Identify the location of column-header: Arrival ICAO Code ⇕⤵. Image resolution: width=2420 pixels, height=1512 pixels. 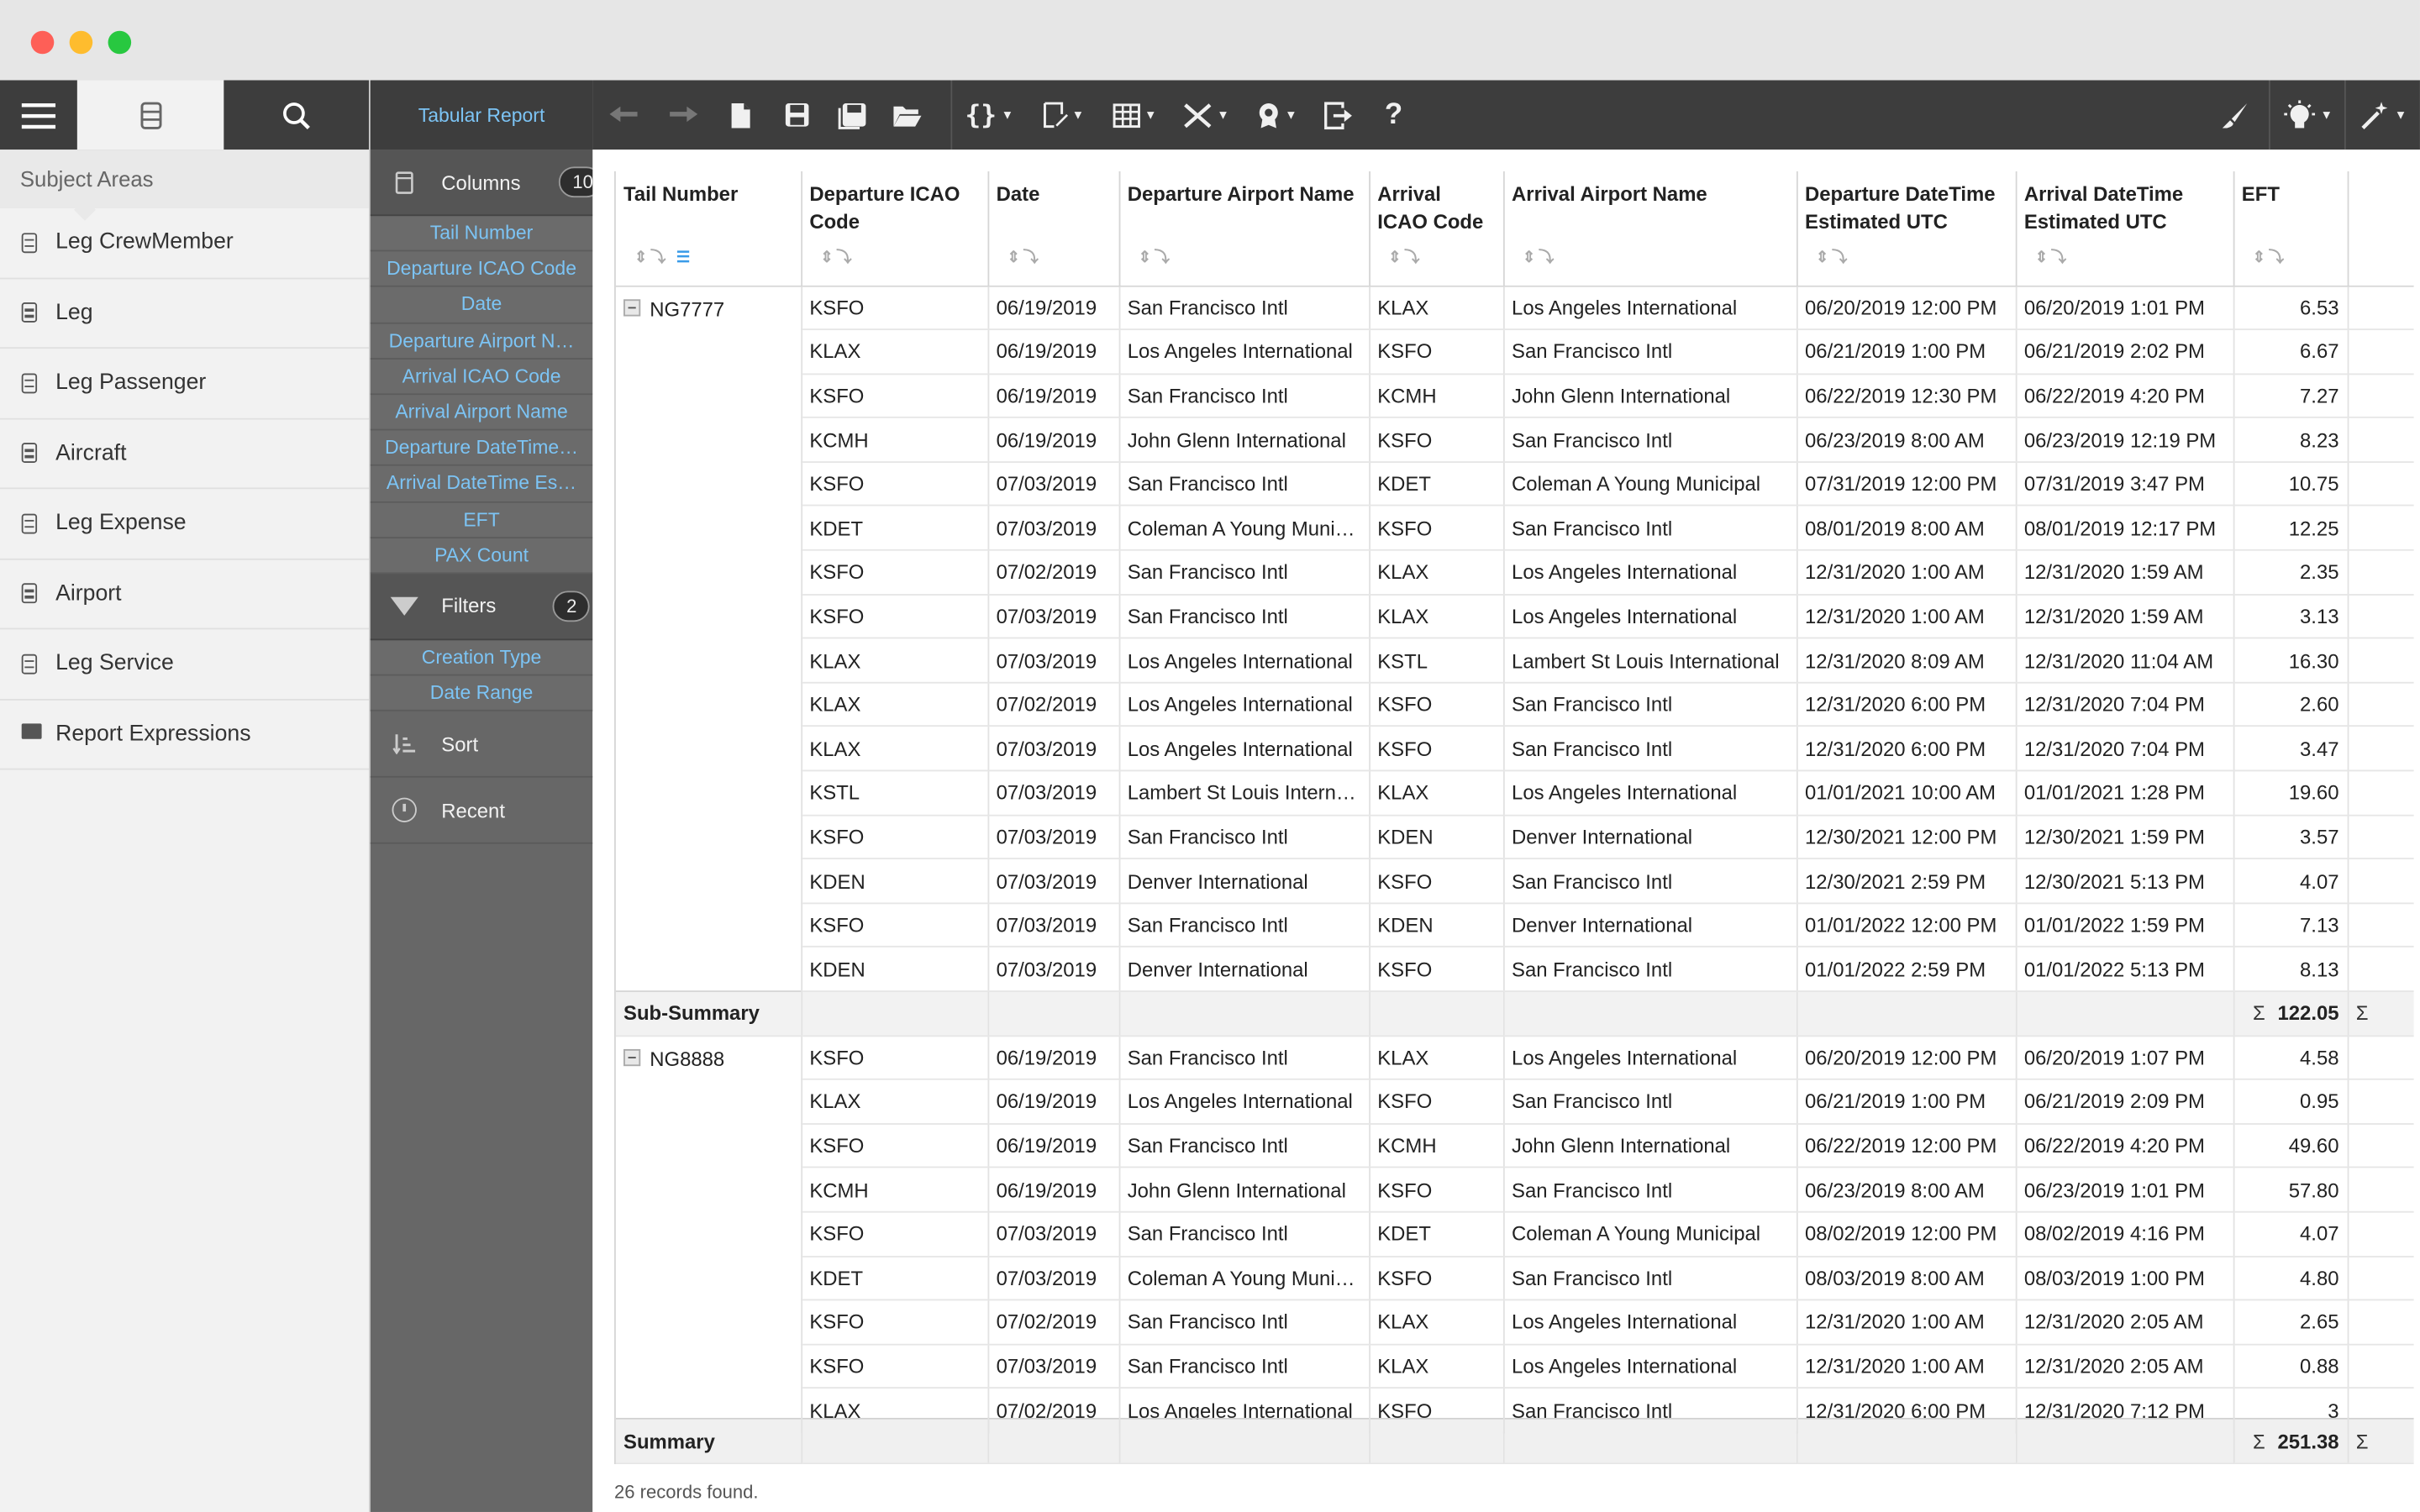
(1437, 228).